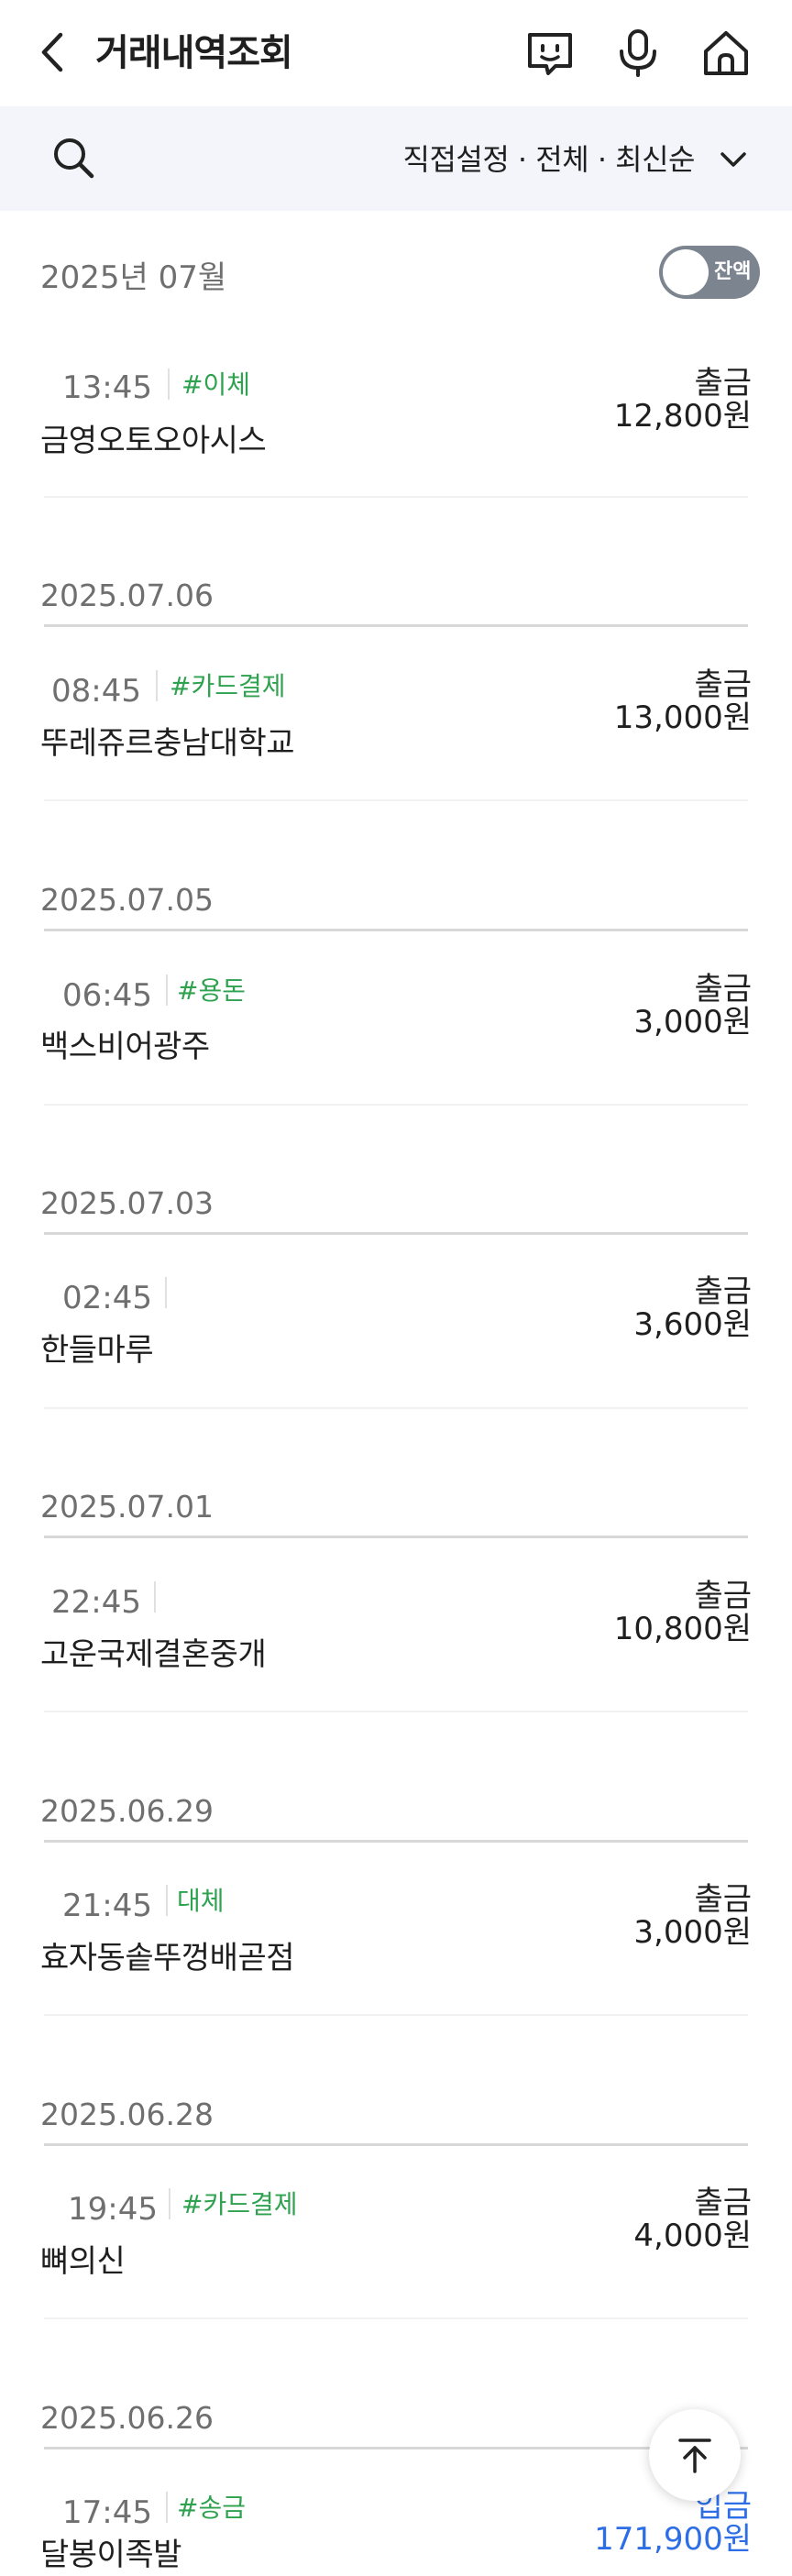 The width and height of the screenshot is (792, 2576). I want to click on merchant-name: 한들마루, so click(97, 1350).